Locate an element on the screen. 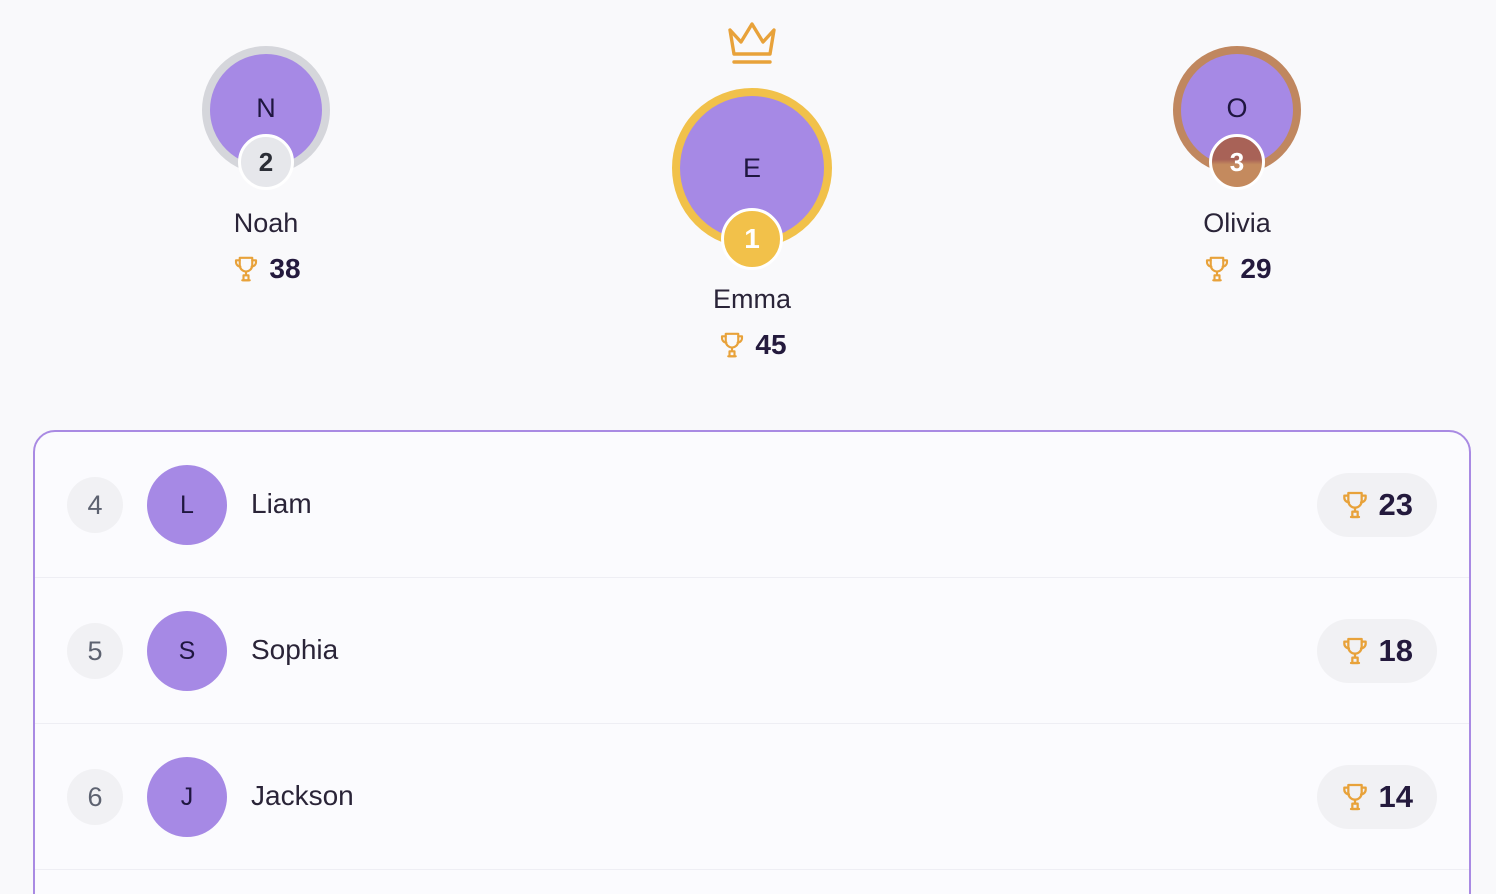  rank-badge: 6 is located at coordinates (95, 797).